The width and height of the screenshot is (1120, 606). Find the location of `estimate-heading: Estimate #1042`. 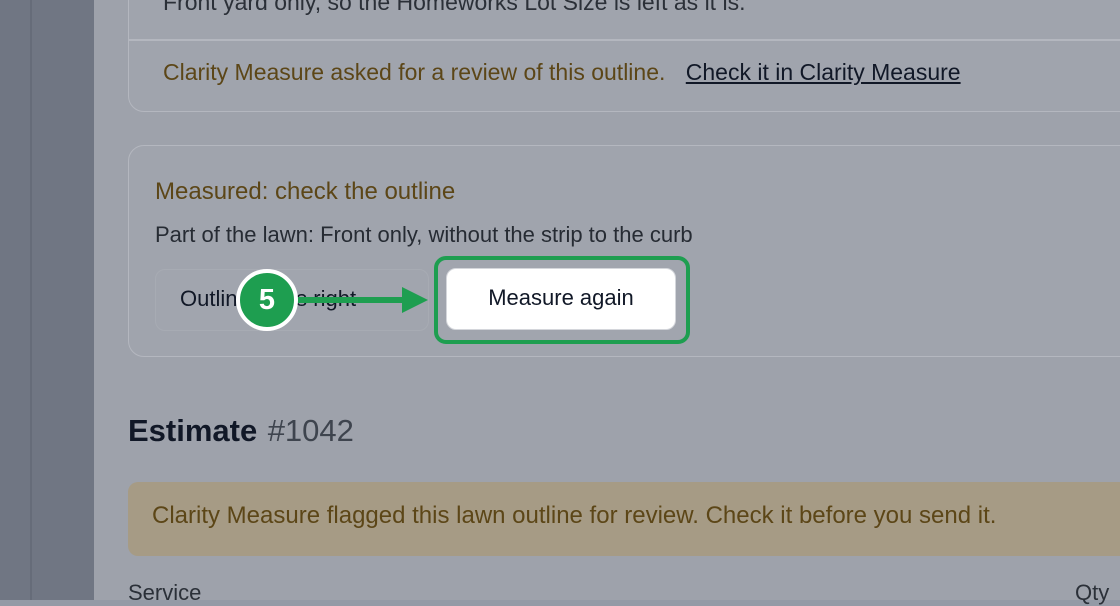

estimate-heading: Estimate #1042 is located at coordinates (241, 431).